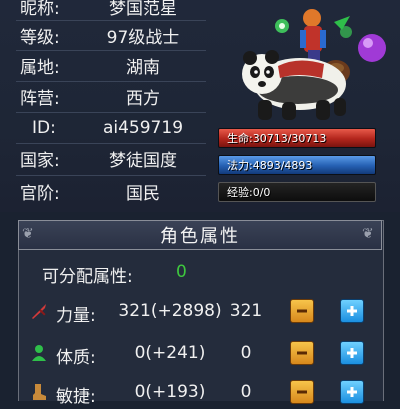 The height and width of the screenshot is (409, 400). What do you see at coordinates (102, 65) in the screenshot?
I see `info-row-region: 属地: 湖南` at bounding box center [102, 65].